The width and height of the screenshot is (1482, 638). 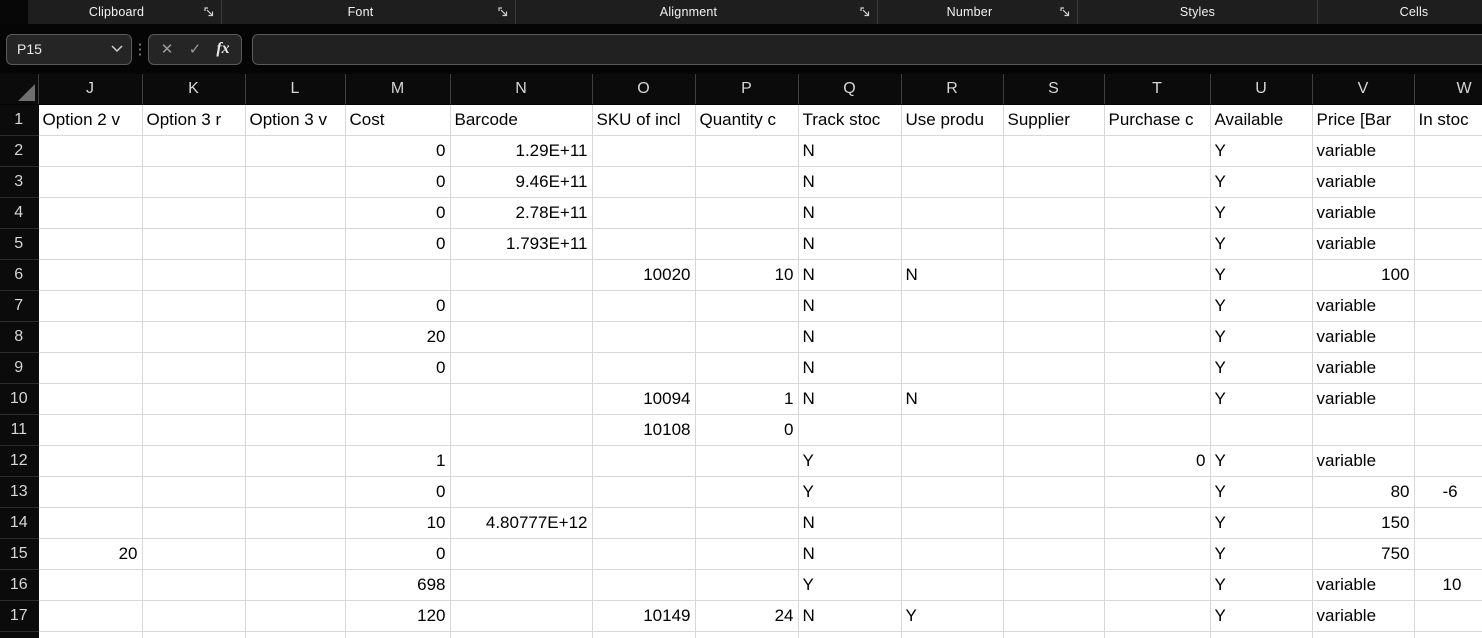 What do you see at coordinates (1261, 306) in the screenshot?
I see `cell-U7: Y` at bounding box center [1261, 306].